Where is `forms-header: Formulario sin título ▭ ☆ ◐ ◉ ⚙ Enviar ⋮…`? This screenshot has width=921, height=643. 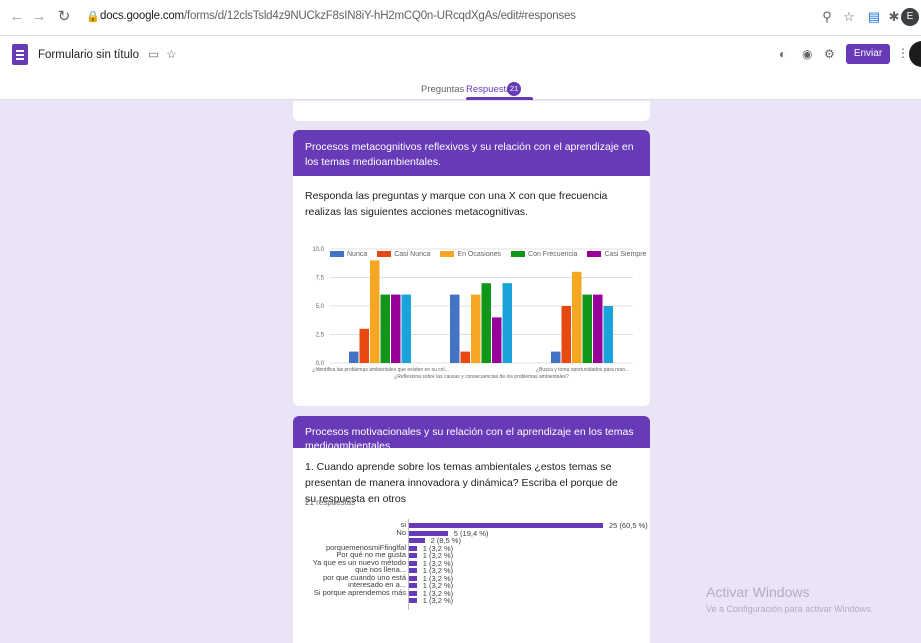
forms-header: Formulario sin título ▭ ☆ ◐ ◉ ⚙ Enviar ⋮… is located at coordinates (460, 68).